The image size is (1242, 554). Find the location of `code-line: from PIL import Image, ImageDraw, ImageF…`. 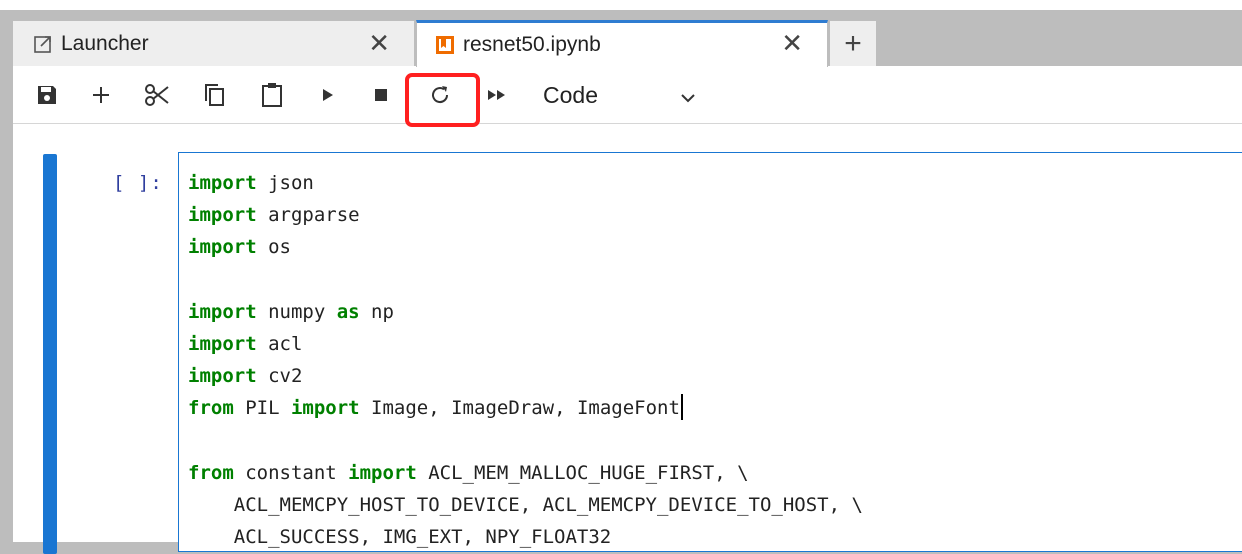

code-line: from PIL import Image, ImageDraw, ImageF… is located at coordinates (525, 408).